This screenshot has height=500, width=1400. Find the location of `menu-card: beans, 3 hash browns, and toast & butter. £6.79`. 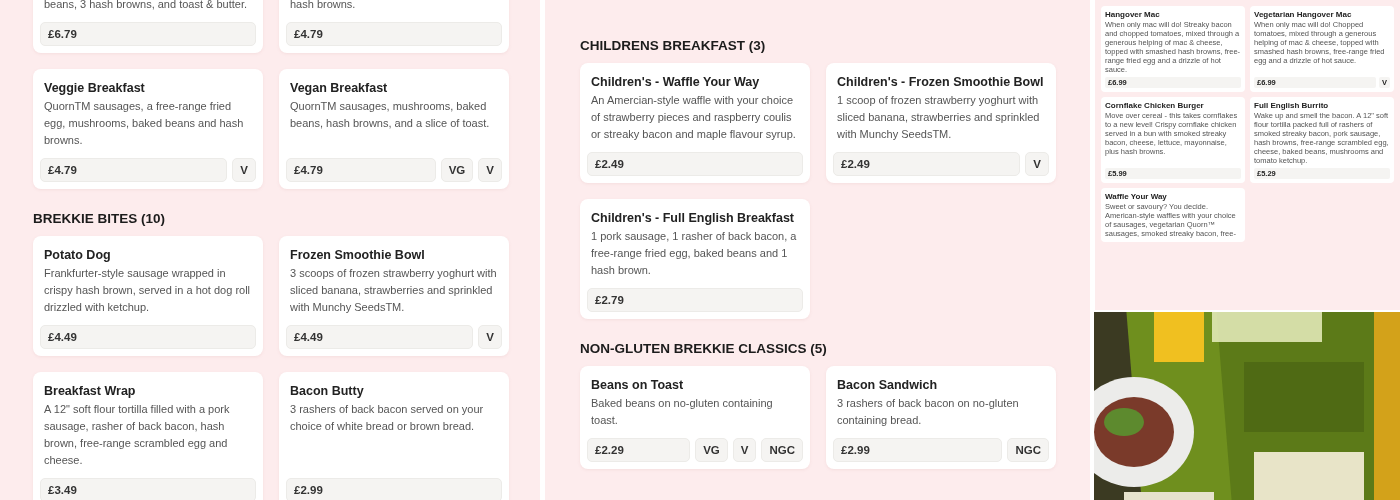

menu-card: beans, 3 hash browns, and toast & butter. £6.79 is located at coordinates (148, 26).